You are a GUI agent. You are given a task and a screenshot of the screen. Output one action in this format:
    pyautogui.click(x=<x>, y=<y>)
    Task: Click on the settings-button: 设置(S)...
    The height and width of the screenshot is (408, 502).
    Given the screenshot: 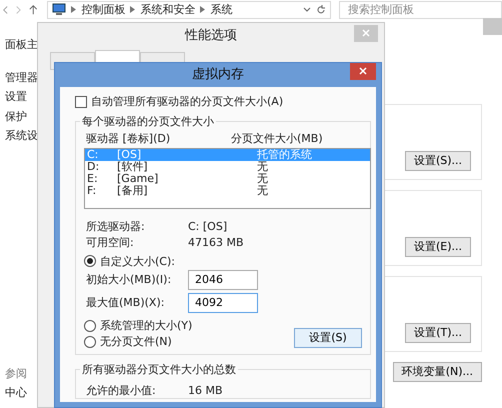 What is the action you would take?
    pyautogui.click(x=437, y=161)
    